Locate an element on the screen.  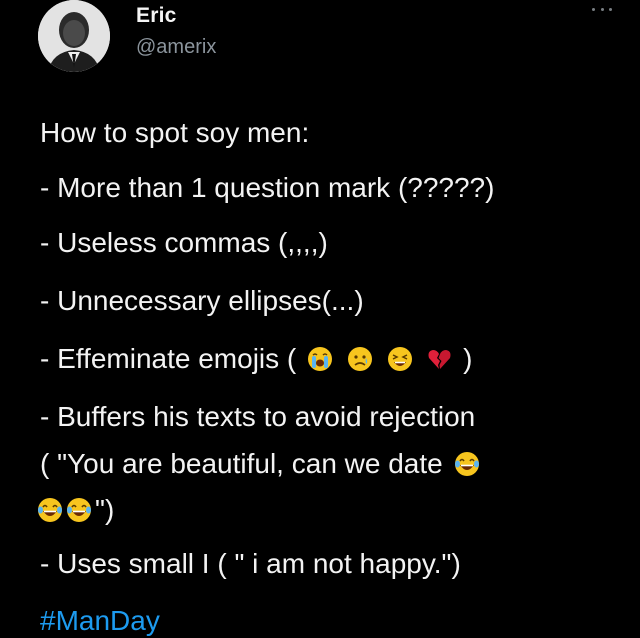
tweet-line-emojis-suffix: ) is located at coordinates (468, 358).